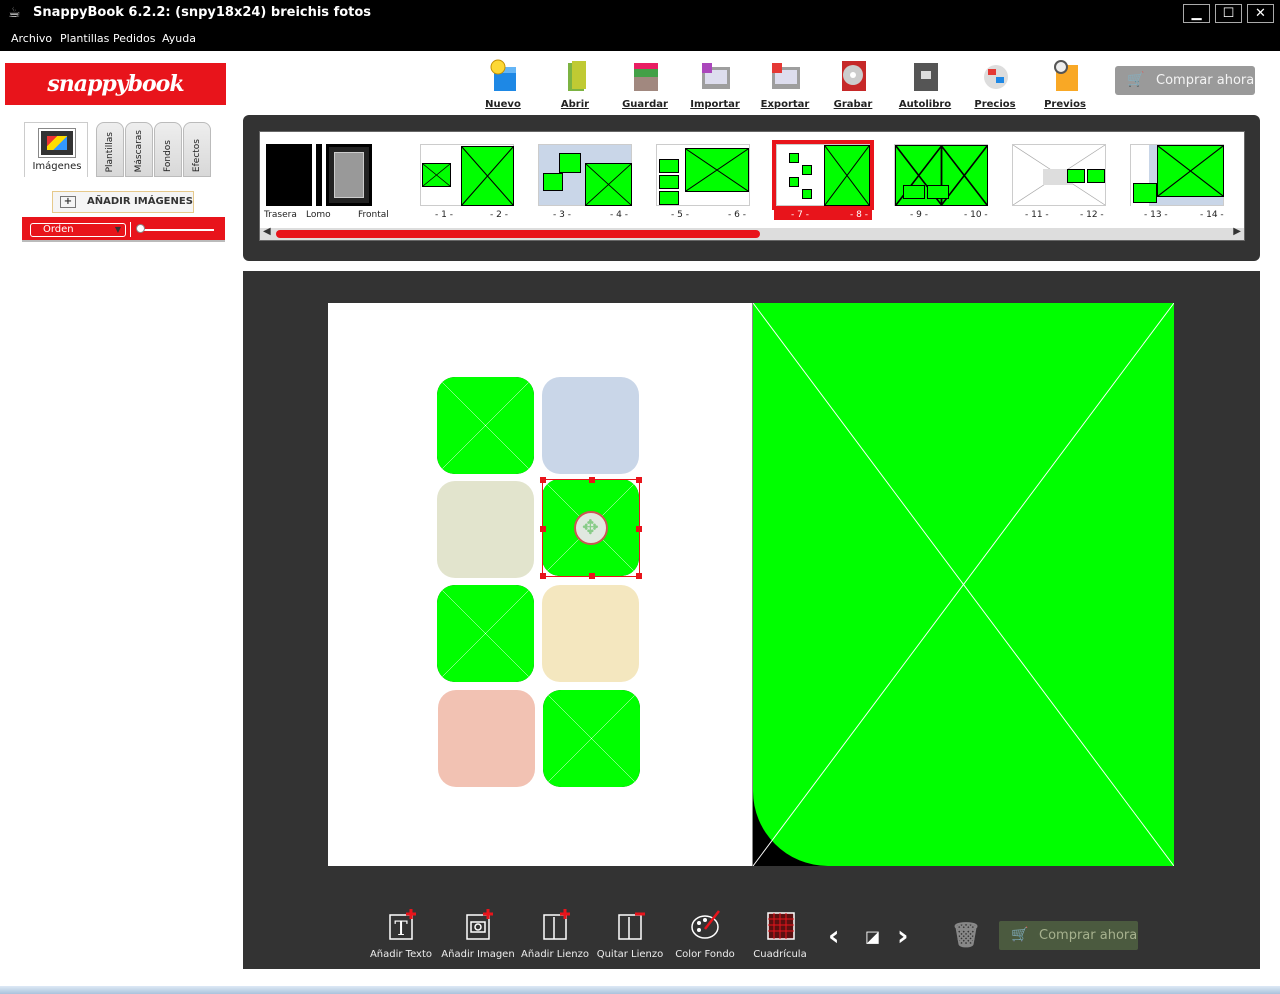 The width and height of the screenshot is (1280, 994). Describe the element at coordinates (1228, 13) in the screenshot. I see `maximize-button: ☐` at that location.